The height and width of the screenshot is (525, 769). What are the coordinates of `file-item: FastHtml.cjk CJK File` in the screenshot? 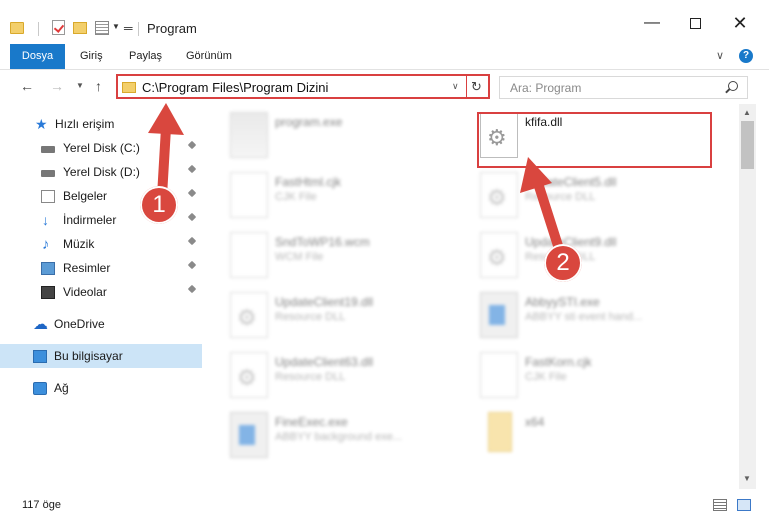 It's located at (330, 194).